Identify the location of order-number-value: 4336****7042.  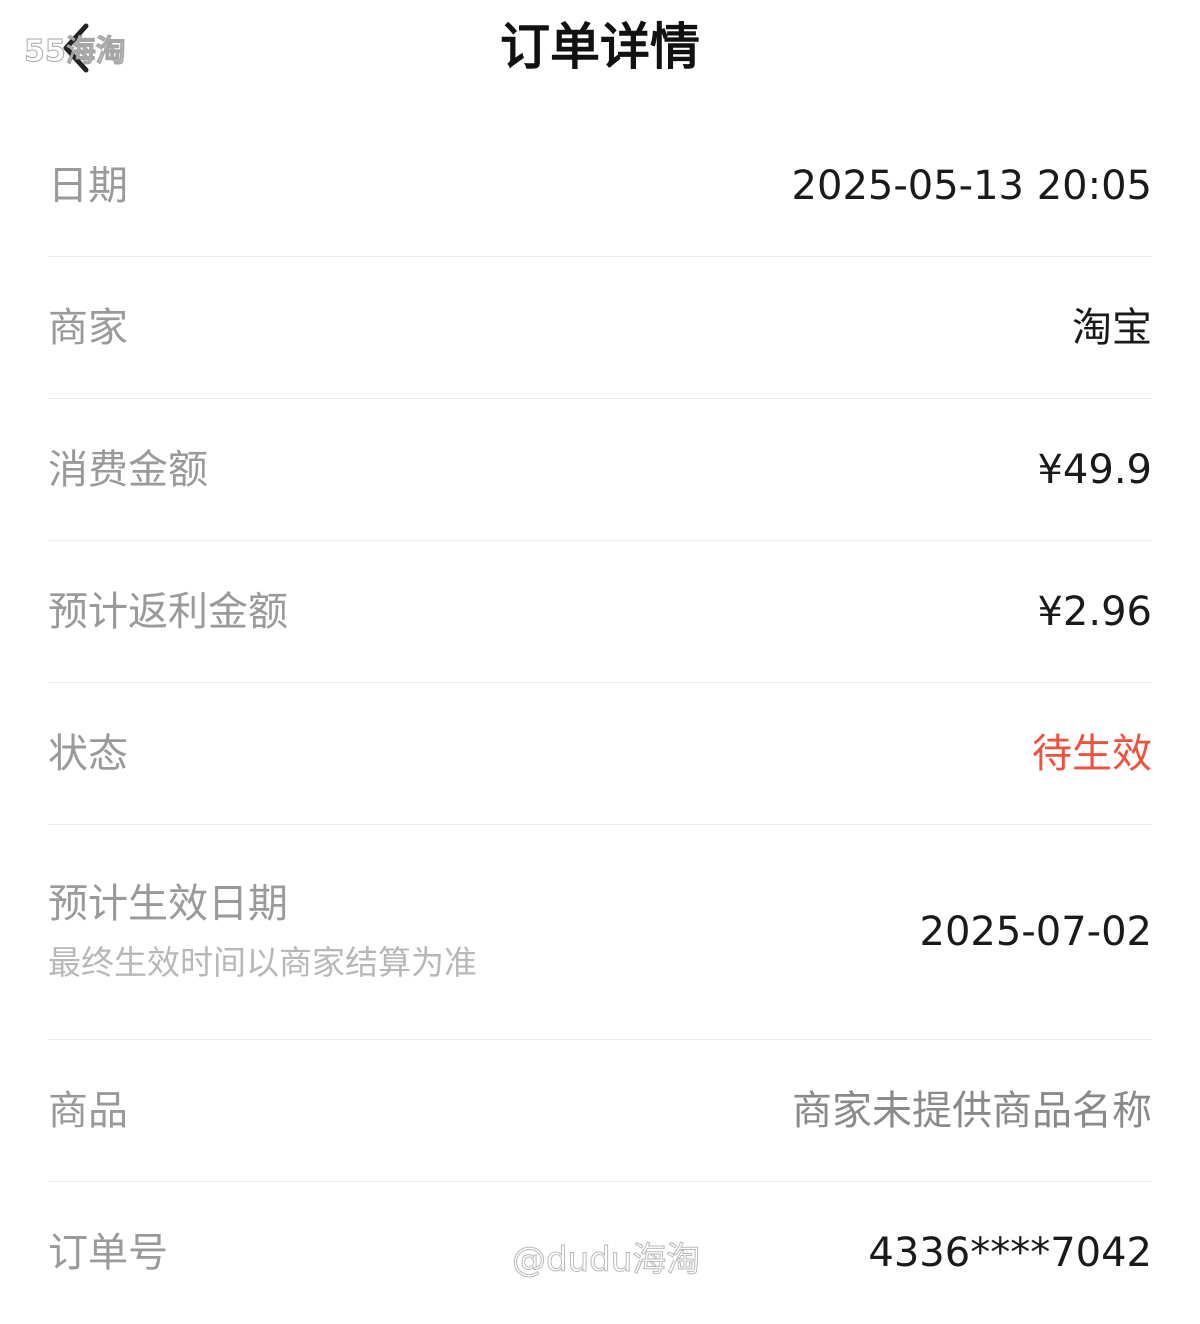
(1010, 1253).